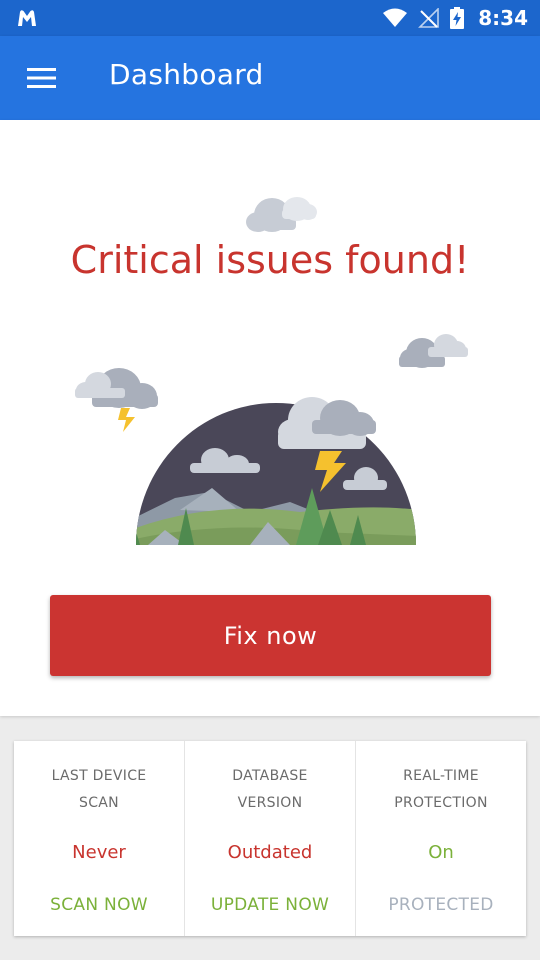 The height and width of the screenshot is (960, 540). I want to click on status-card-last-scan: LAST DEVICE SCAN Never SCAN NOW, so click(99, 838).